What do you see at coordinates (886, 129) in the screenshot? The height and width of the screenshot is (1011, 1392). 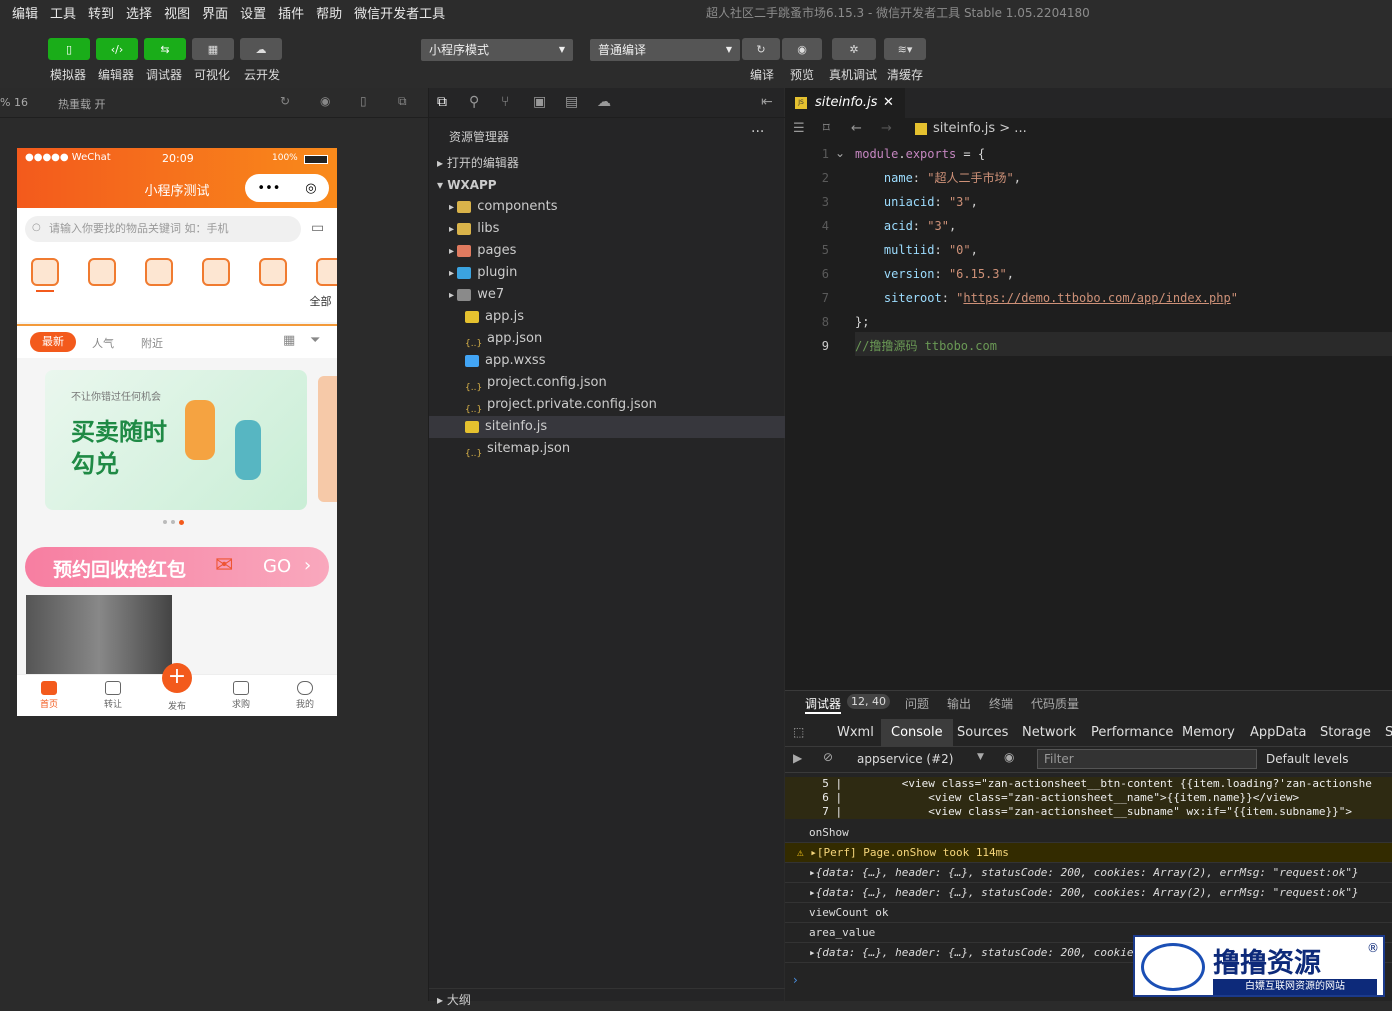 I see `forward-arrow-icon: →` at bounding box center [886, 129].